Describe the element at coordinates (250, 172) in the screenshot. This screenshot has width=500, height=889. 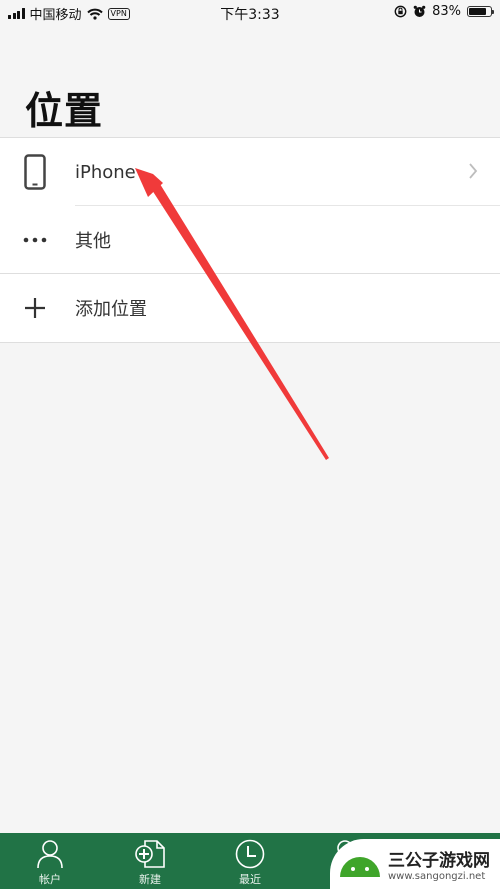
I see `location-item-iphone: iPhone` at that location.